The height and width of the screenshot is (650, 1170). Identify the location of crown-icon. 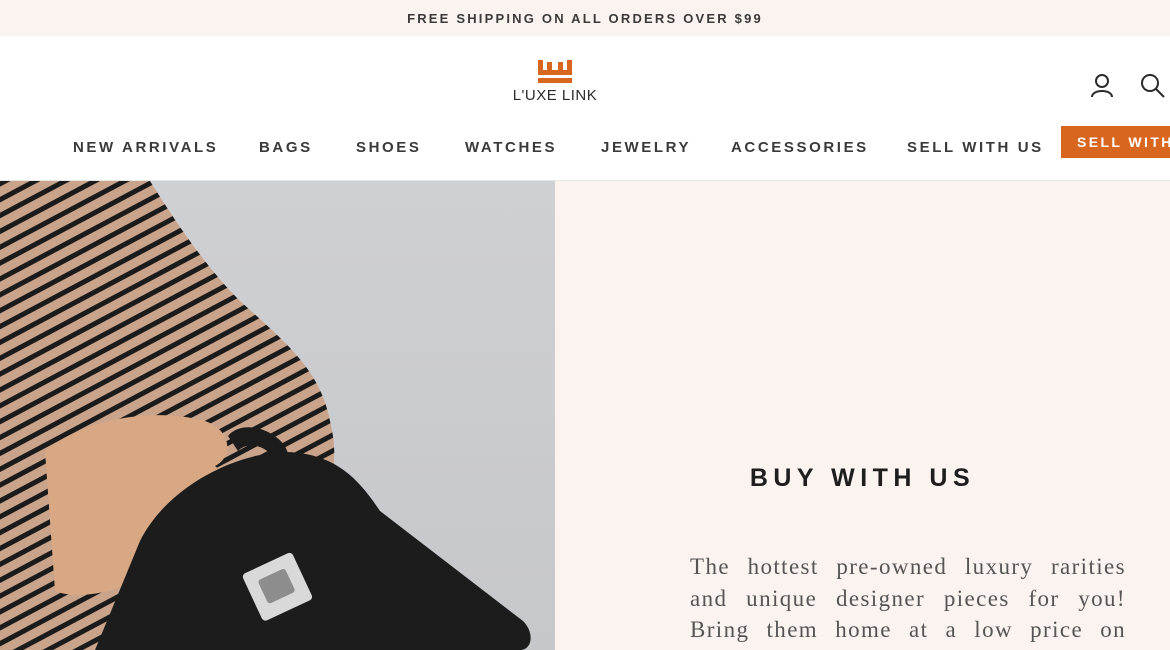
(555, 71).